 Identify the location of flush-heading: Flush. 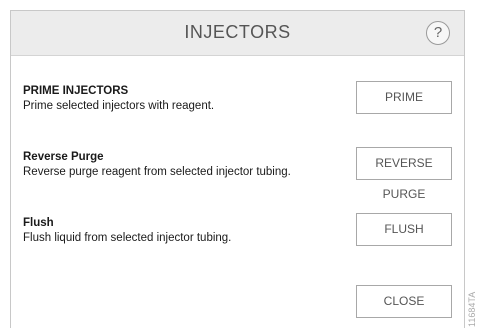
(38, 223).